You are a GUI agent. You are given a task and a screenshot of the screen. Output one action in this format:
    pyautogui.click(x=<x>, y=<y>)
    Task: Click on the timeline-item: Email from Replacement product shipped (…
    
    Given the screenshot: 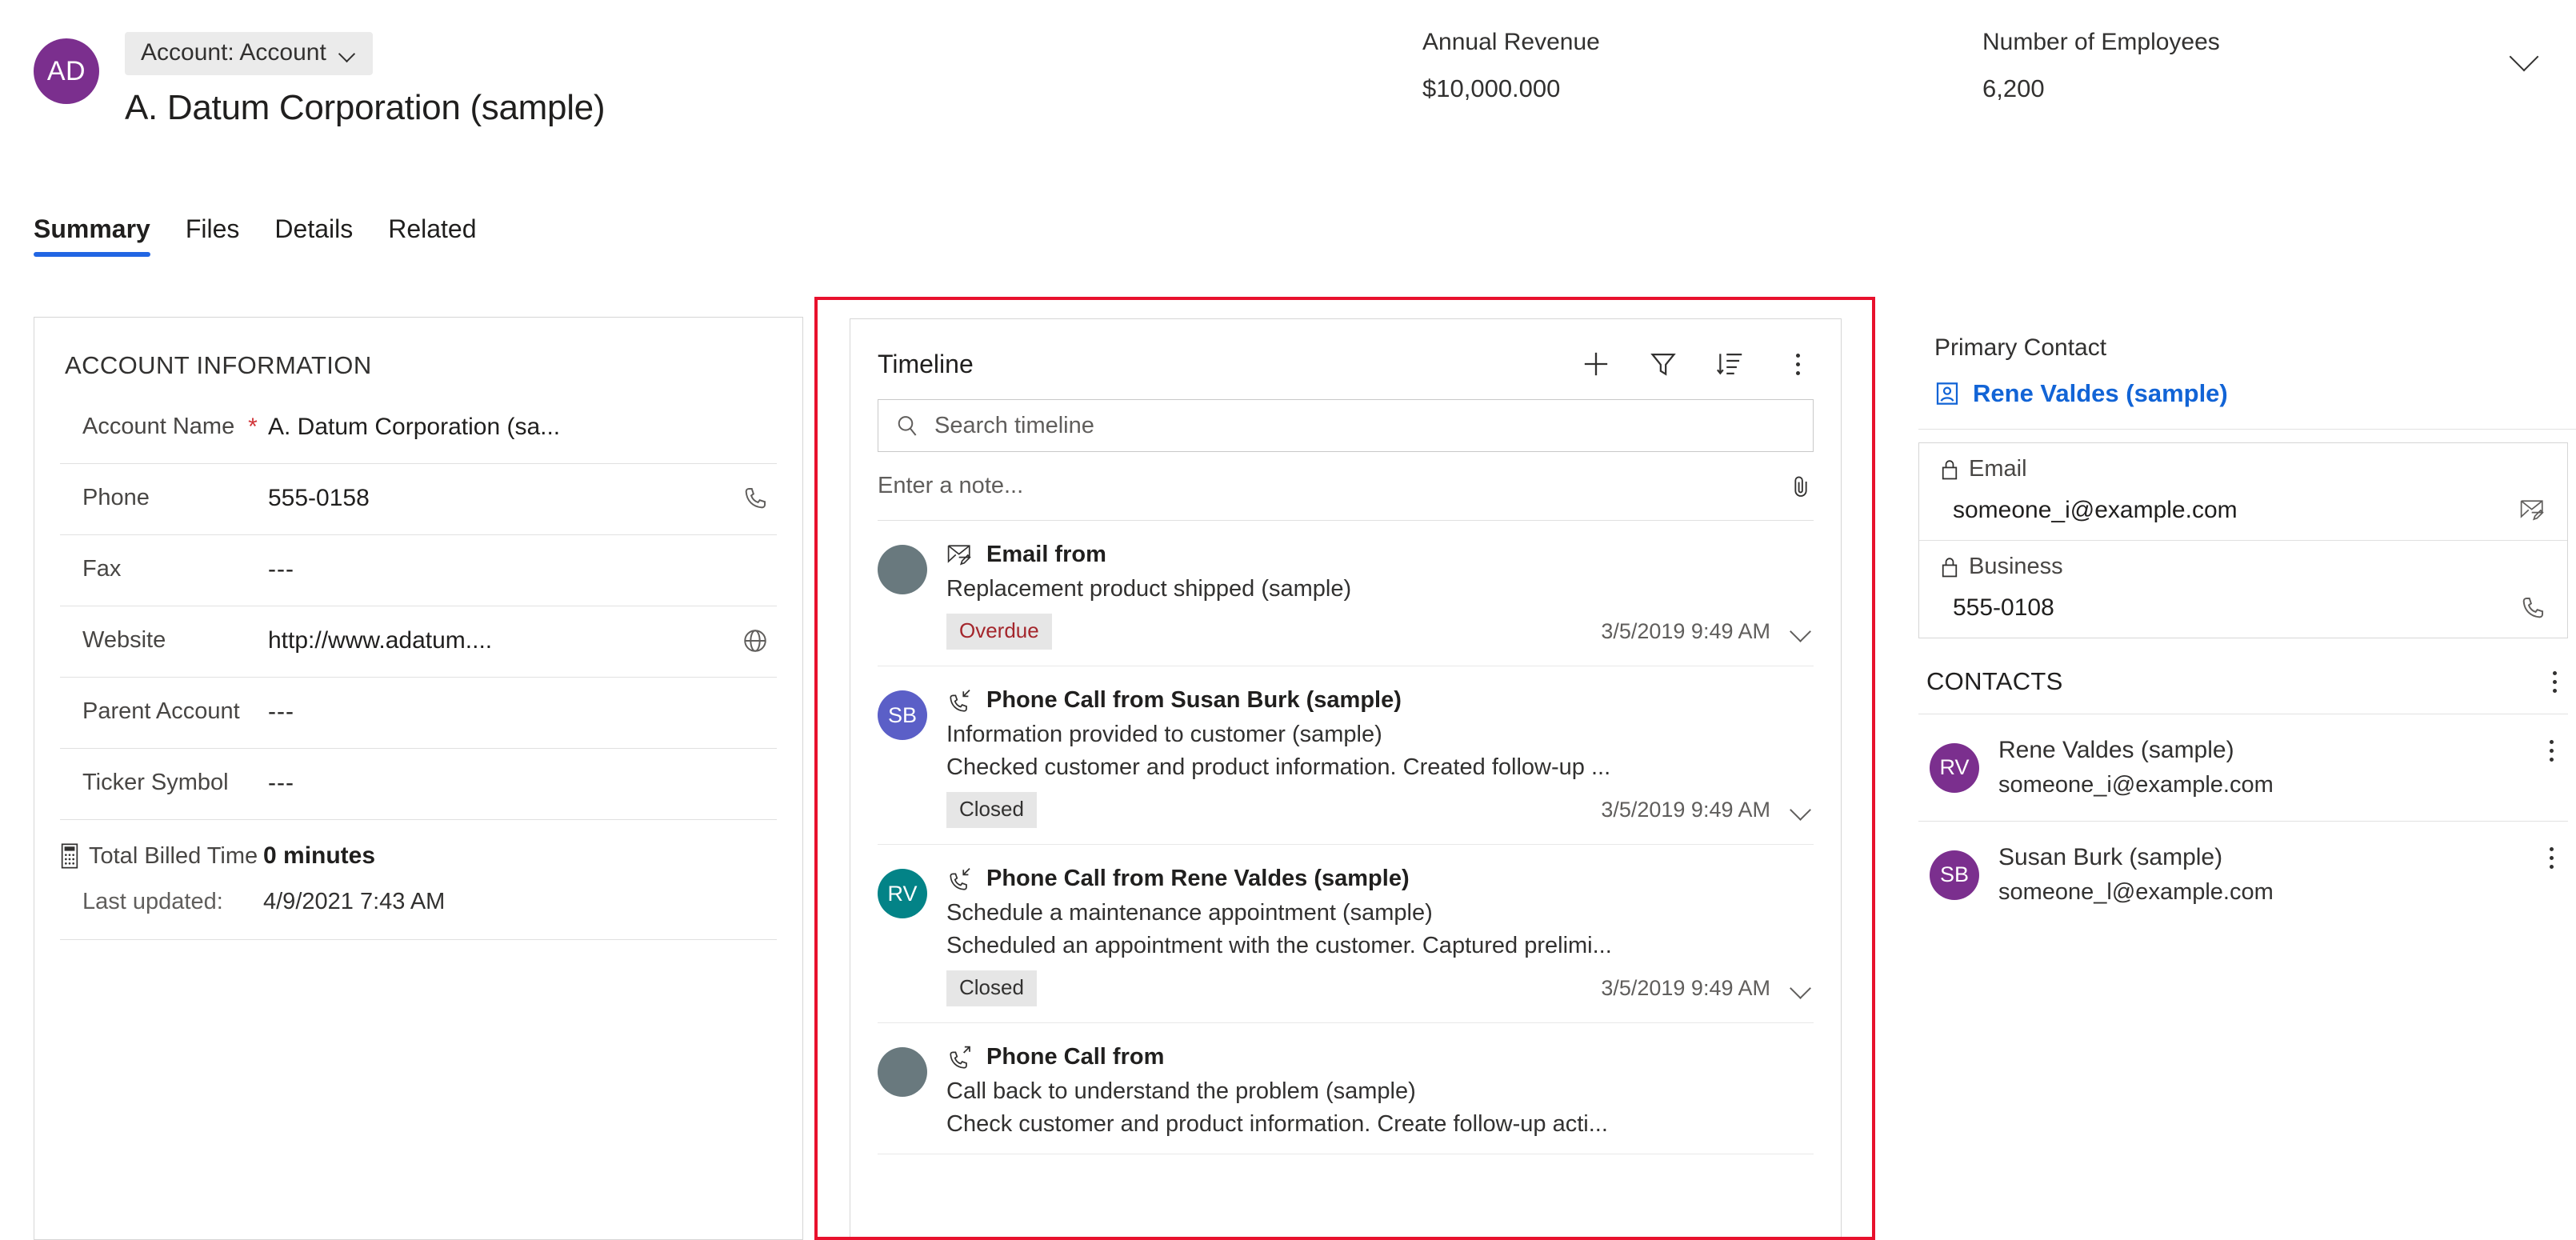 What is the action you would take?
    pyautogui.click(x=1346, y=593)
    